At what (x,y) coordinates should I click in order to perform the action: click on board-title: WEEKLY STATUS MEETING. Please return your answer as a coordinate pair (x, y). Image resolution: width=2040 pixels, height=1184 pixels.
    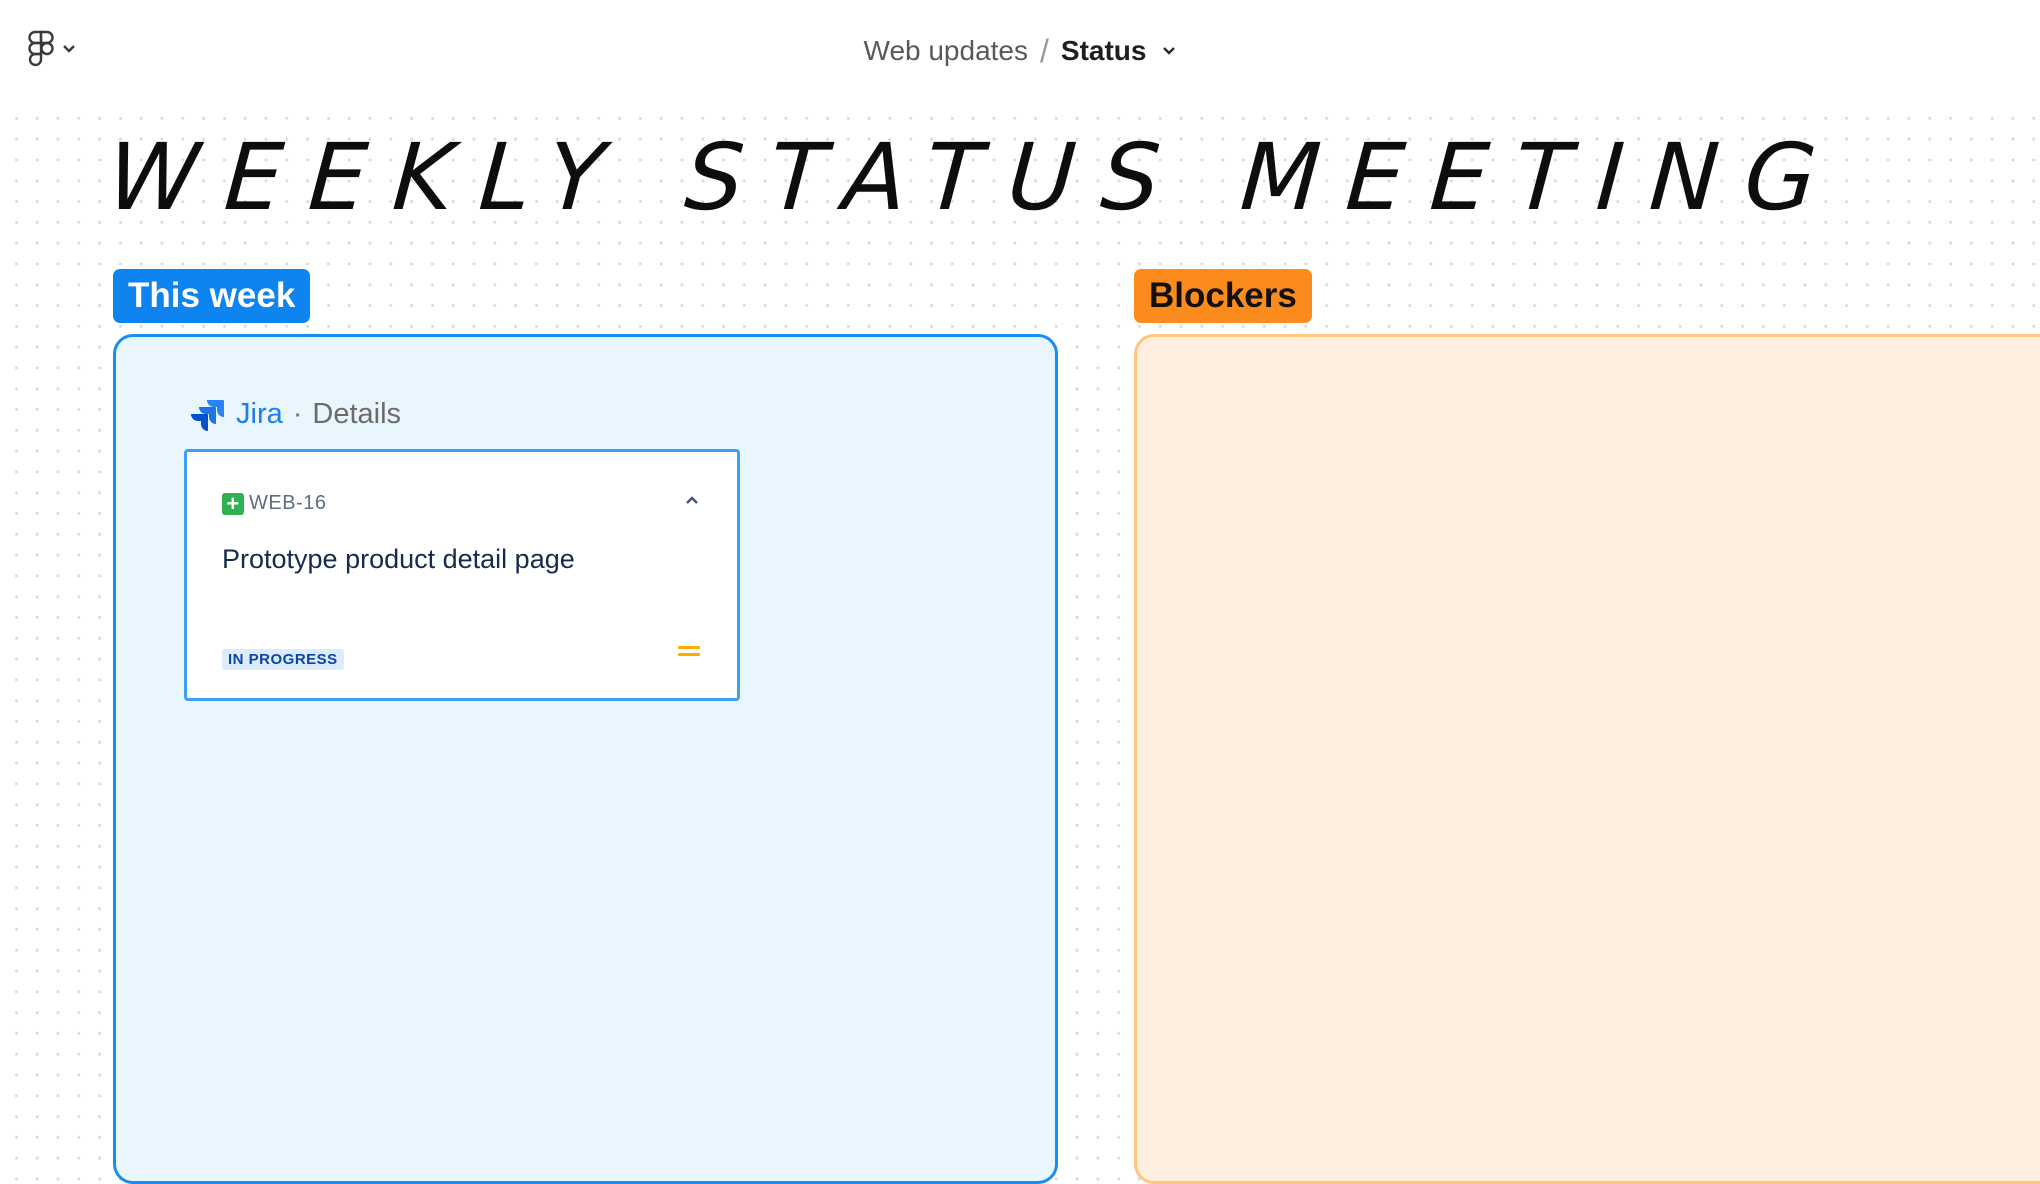
    Looking at the image, I should click on (975, 177).